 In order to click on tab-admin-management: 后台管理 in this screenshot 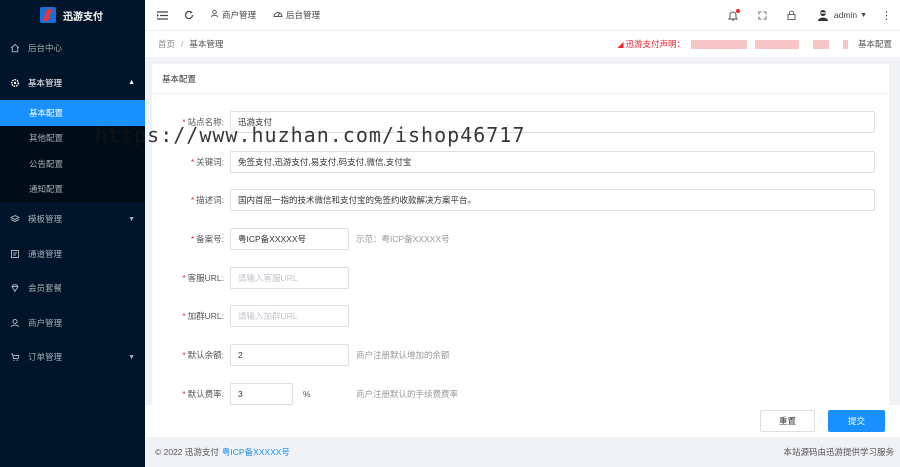, I will do `click(296, 15)`.